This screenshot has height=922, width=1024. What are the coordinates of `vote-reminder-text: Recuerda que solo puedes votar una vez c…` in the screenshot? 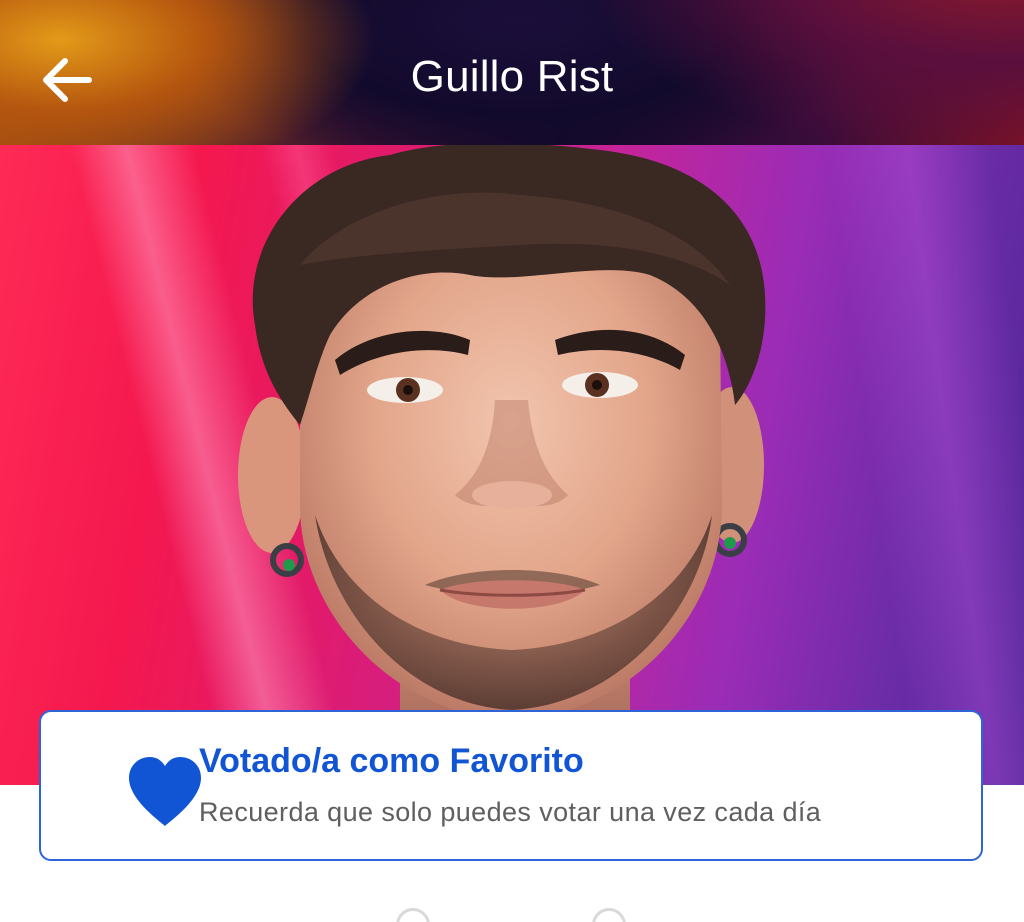 It's located at (510, 812).